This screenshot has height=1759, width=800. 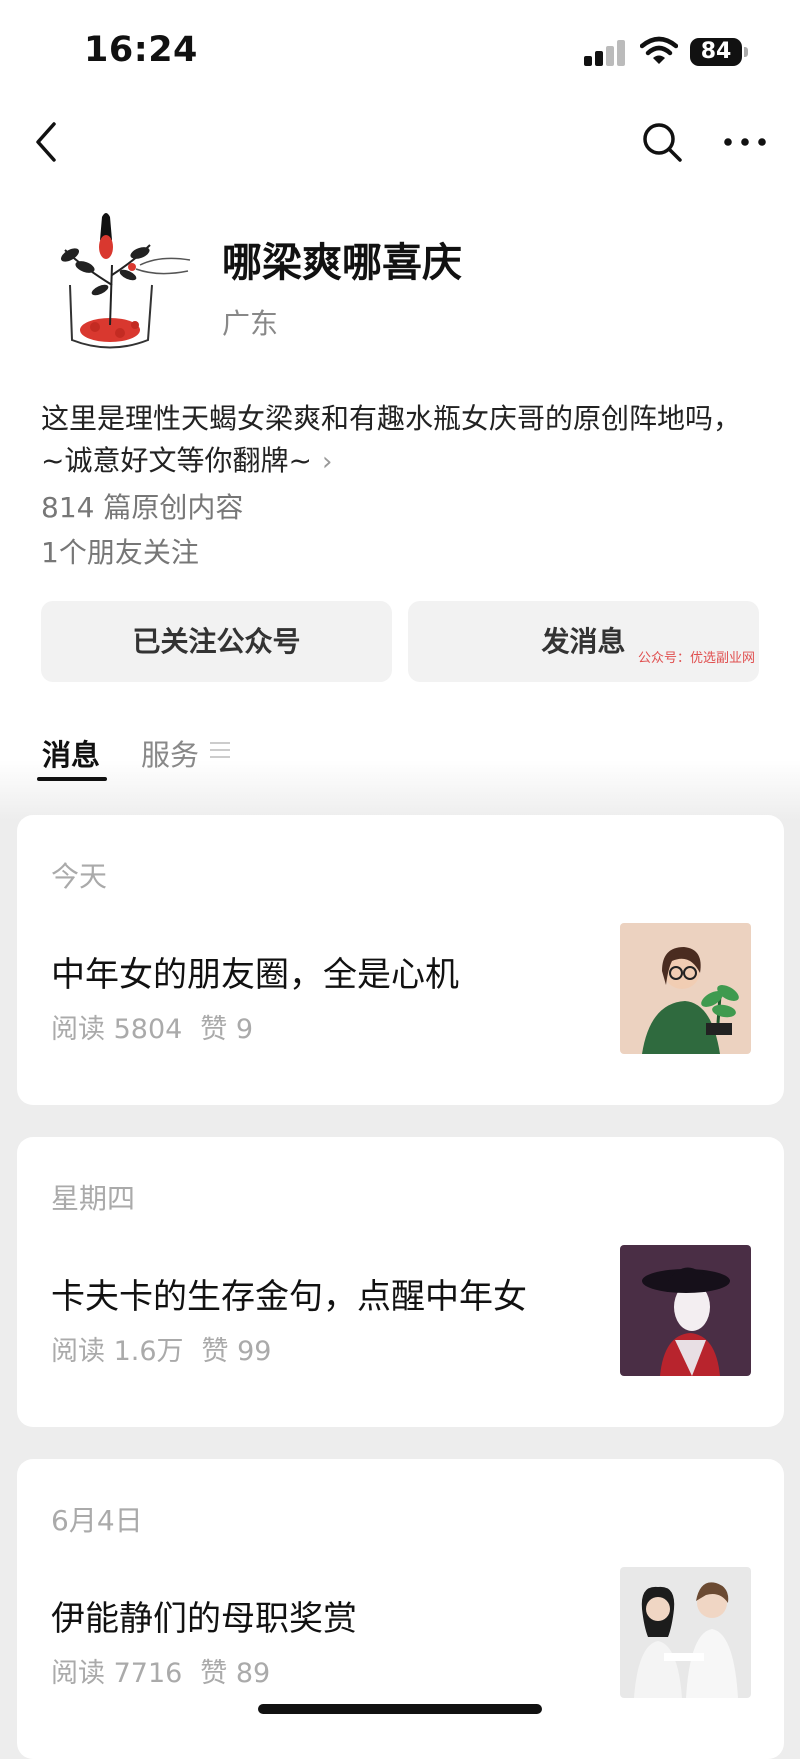 I want to click on follow-button: 已关注公众号, so click(x=216, y=641).